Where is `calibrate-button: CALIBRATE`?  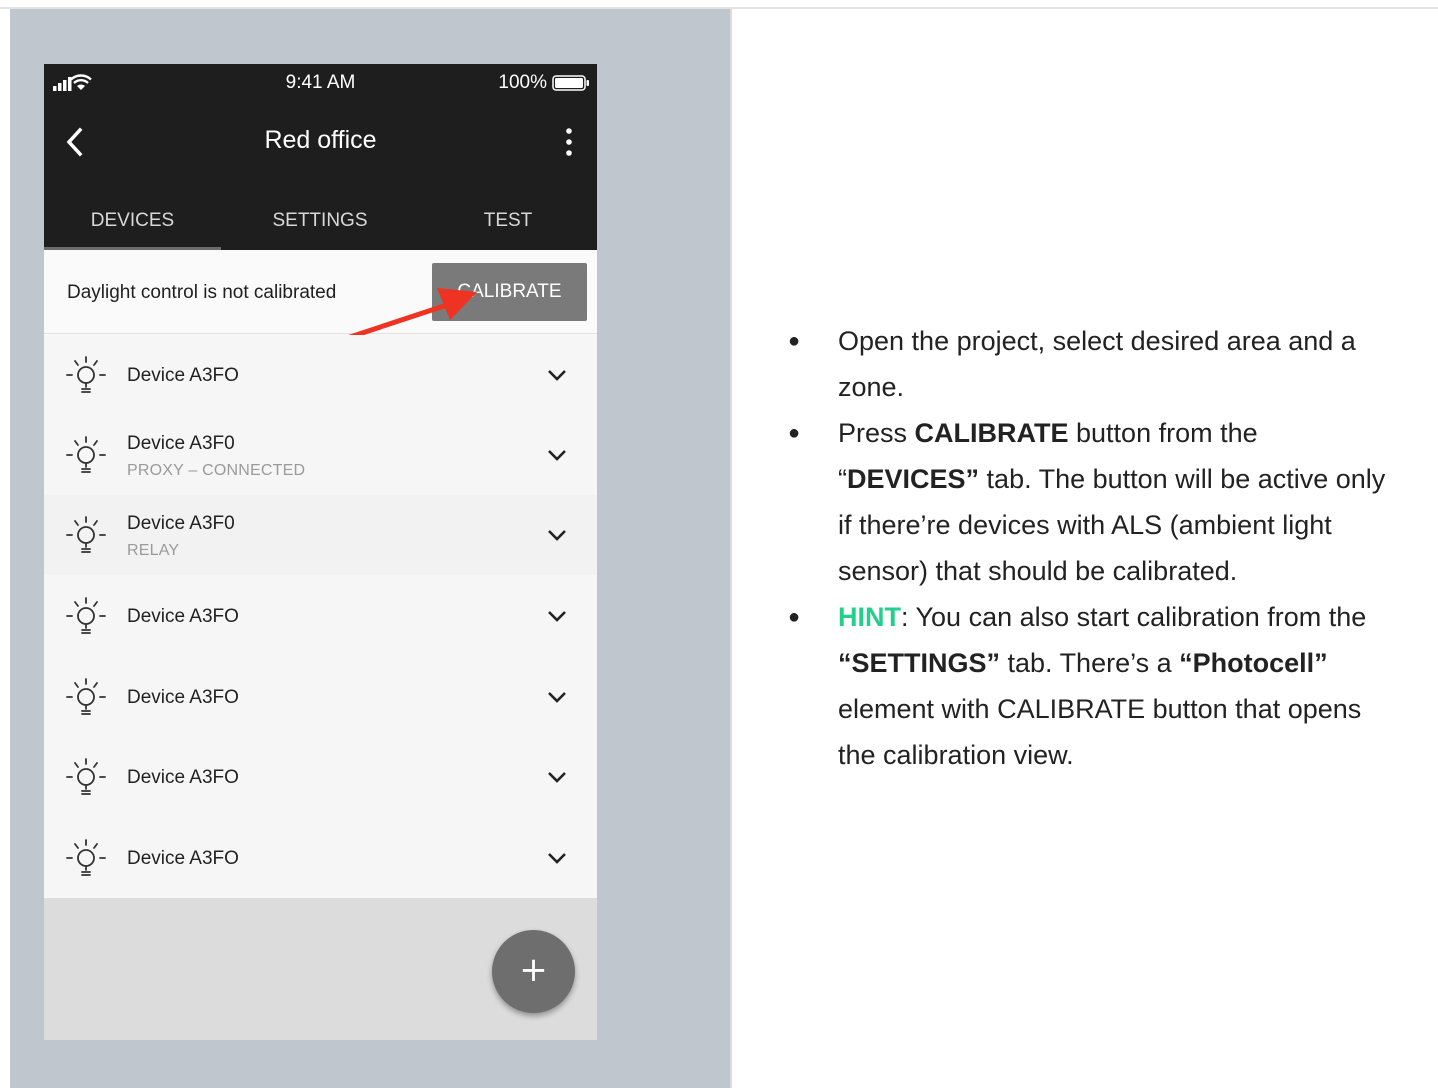
calibrate-button: CALIBRATE is located at coordinates (509, 292).